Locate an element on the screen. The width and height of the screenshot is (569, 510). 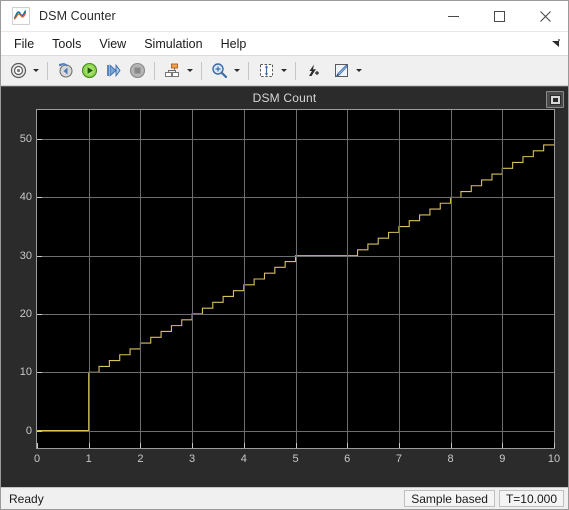
menu-help: Help is located at coordinates (234, 44).